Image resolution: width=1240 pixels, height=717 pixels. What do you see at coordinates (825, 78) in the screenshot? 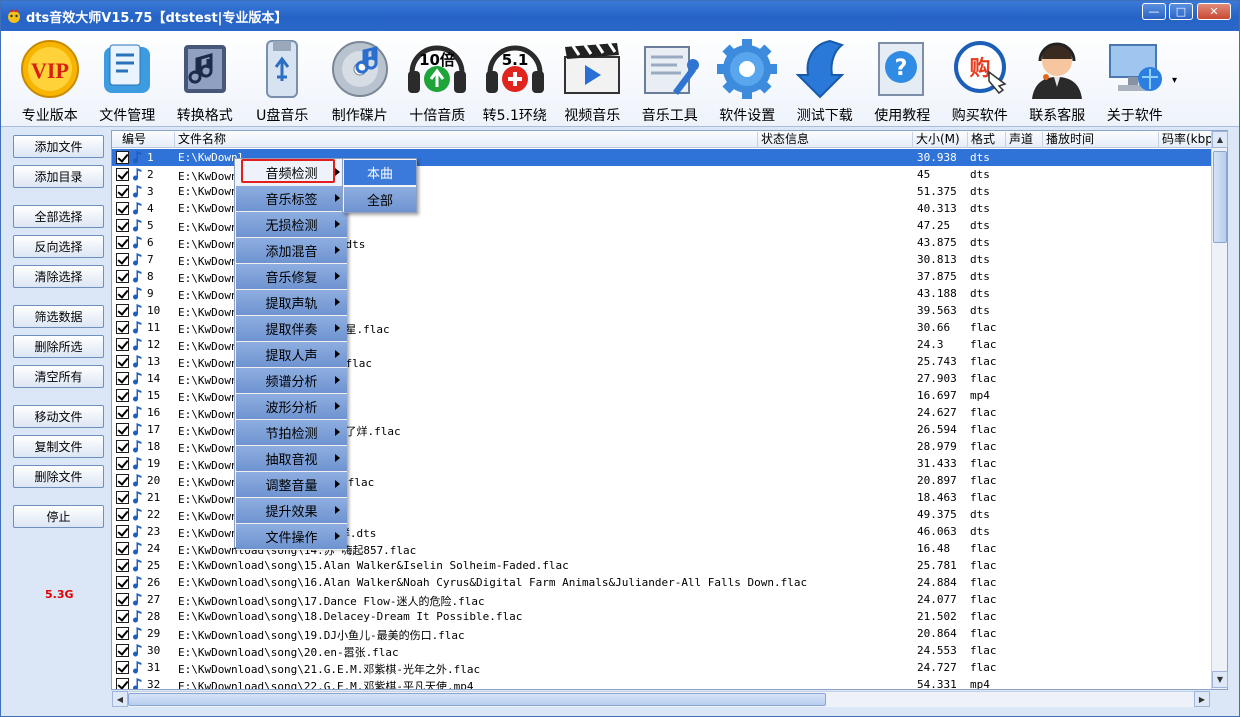
I see `toolbar-button-11: 测试下载` at bounding box center [825, 78].